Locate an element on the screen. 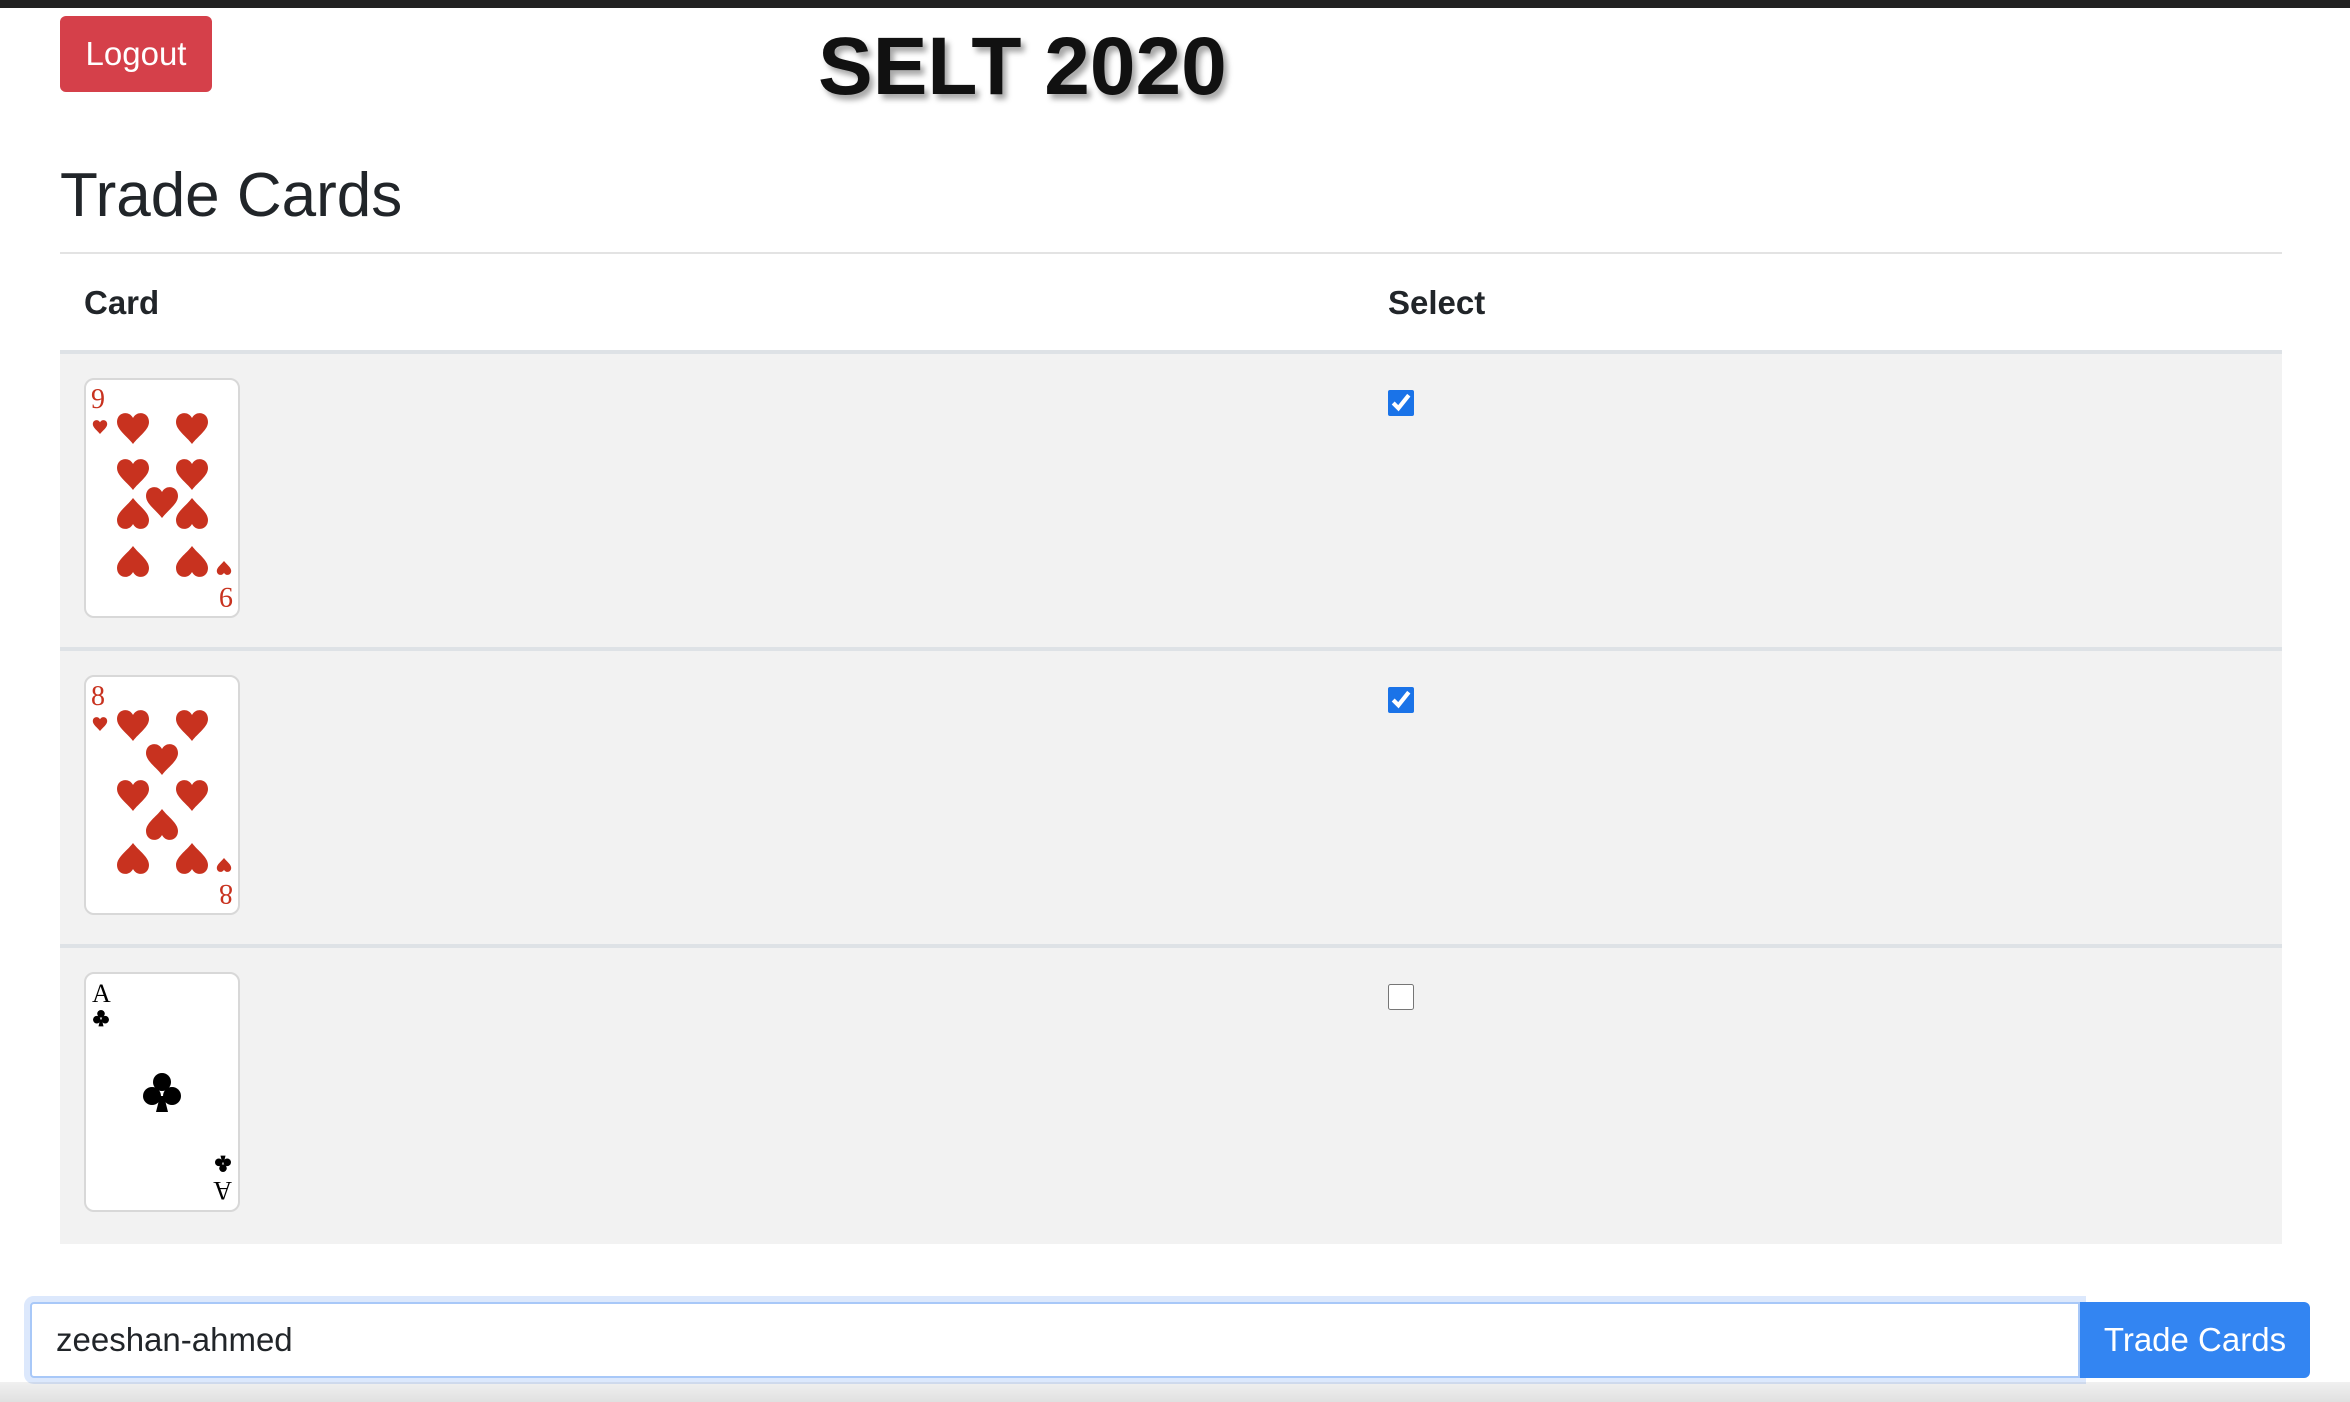  nine-of-hearts-card-icon: 9 9 is located at coordinates (162, 498).